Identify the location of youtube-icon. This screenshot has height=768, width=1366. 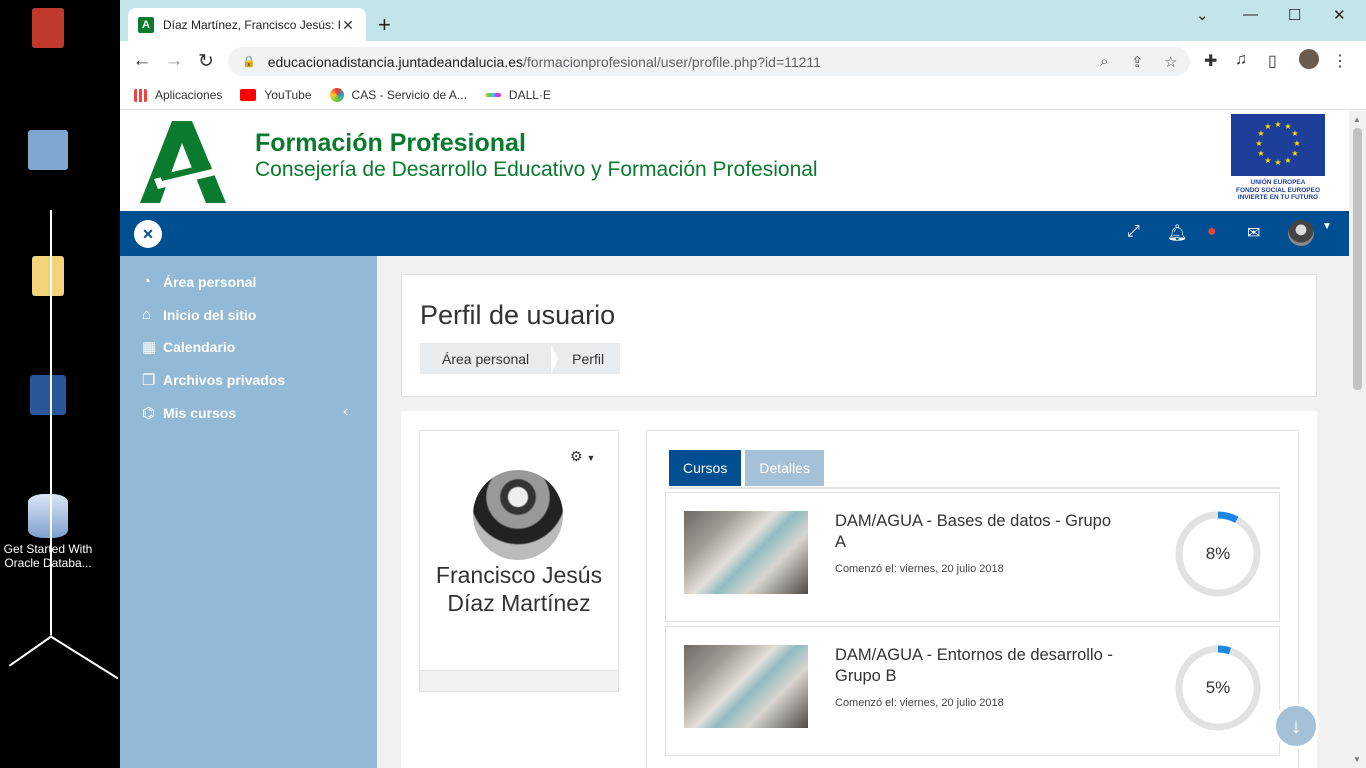
(248, 95).